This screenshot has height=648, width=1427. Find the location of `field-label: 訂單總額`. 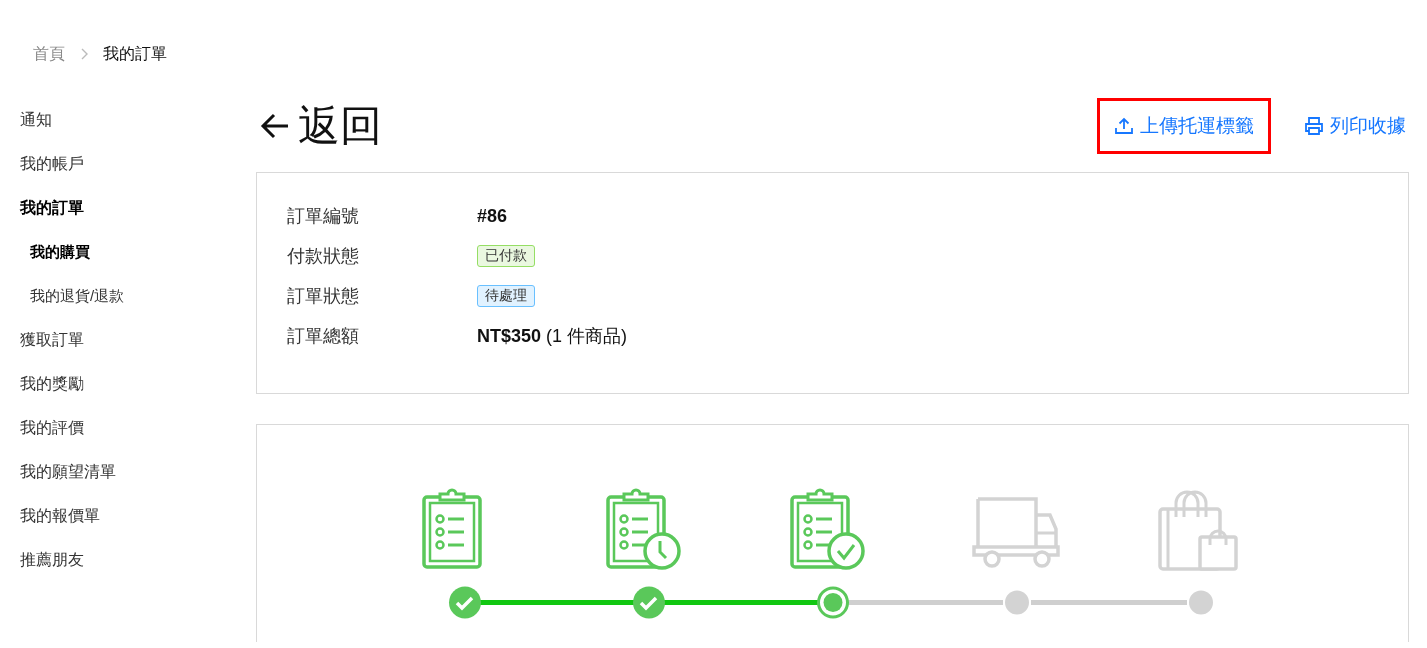

field-label: 訂單總額 is located at coordinates (323, 336).